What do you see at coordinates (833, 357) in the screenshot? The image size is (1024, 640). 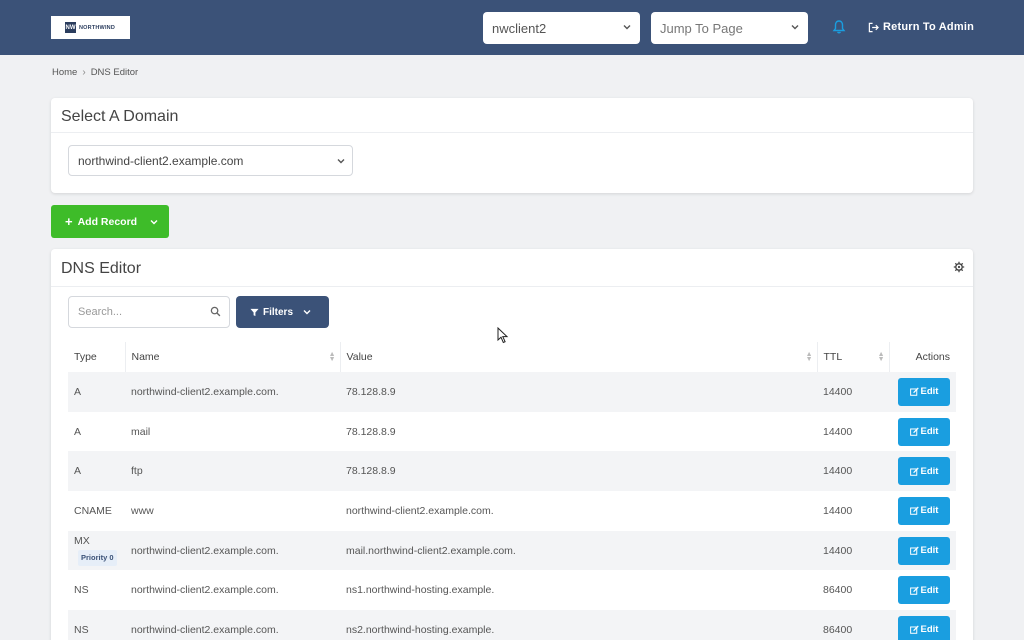 I see `column-header-ttl-label: TTL` at bounding box center [833, 357].